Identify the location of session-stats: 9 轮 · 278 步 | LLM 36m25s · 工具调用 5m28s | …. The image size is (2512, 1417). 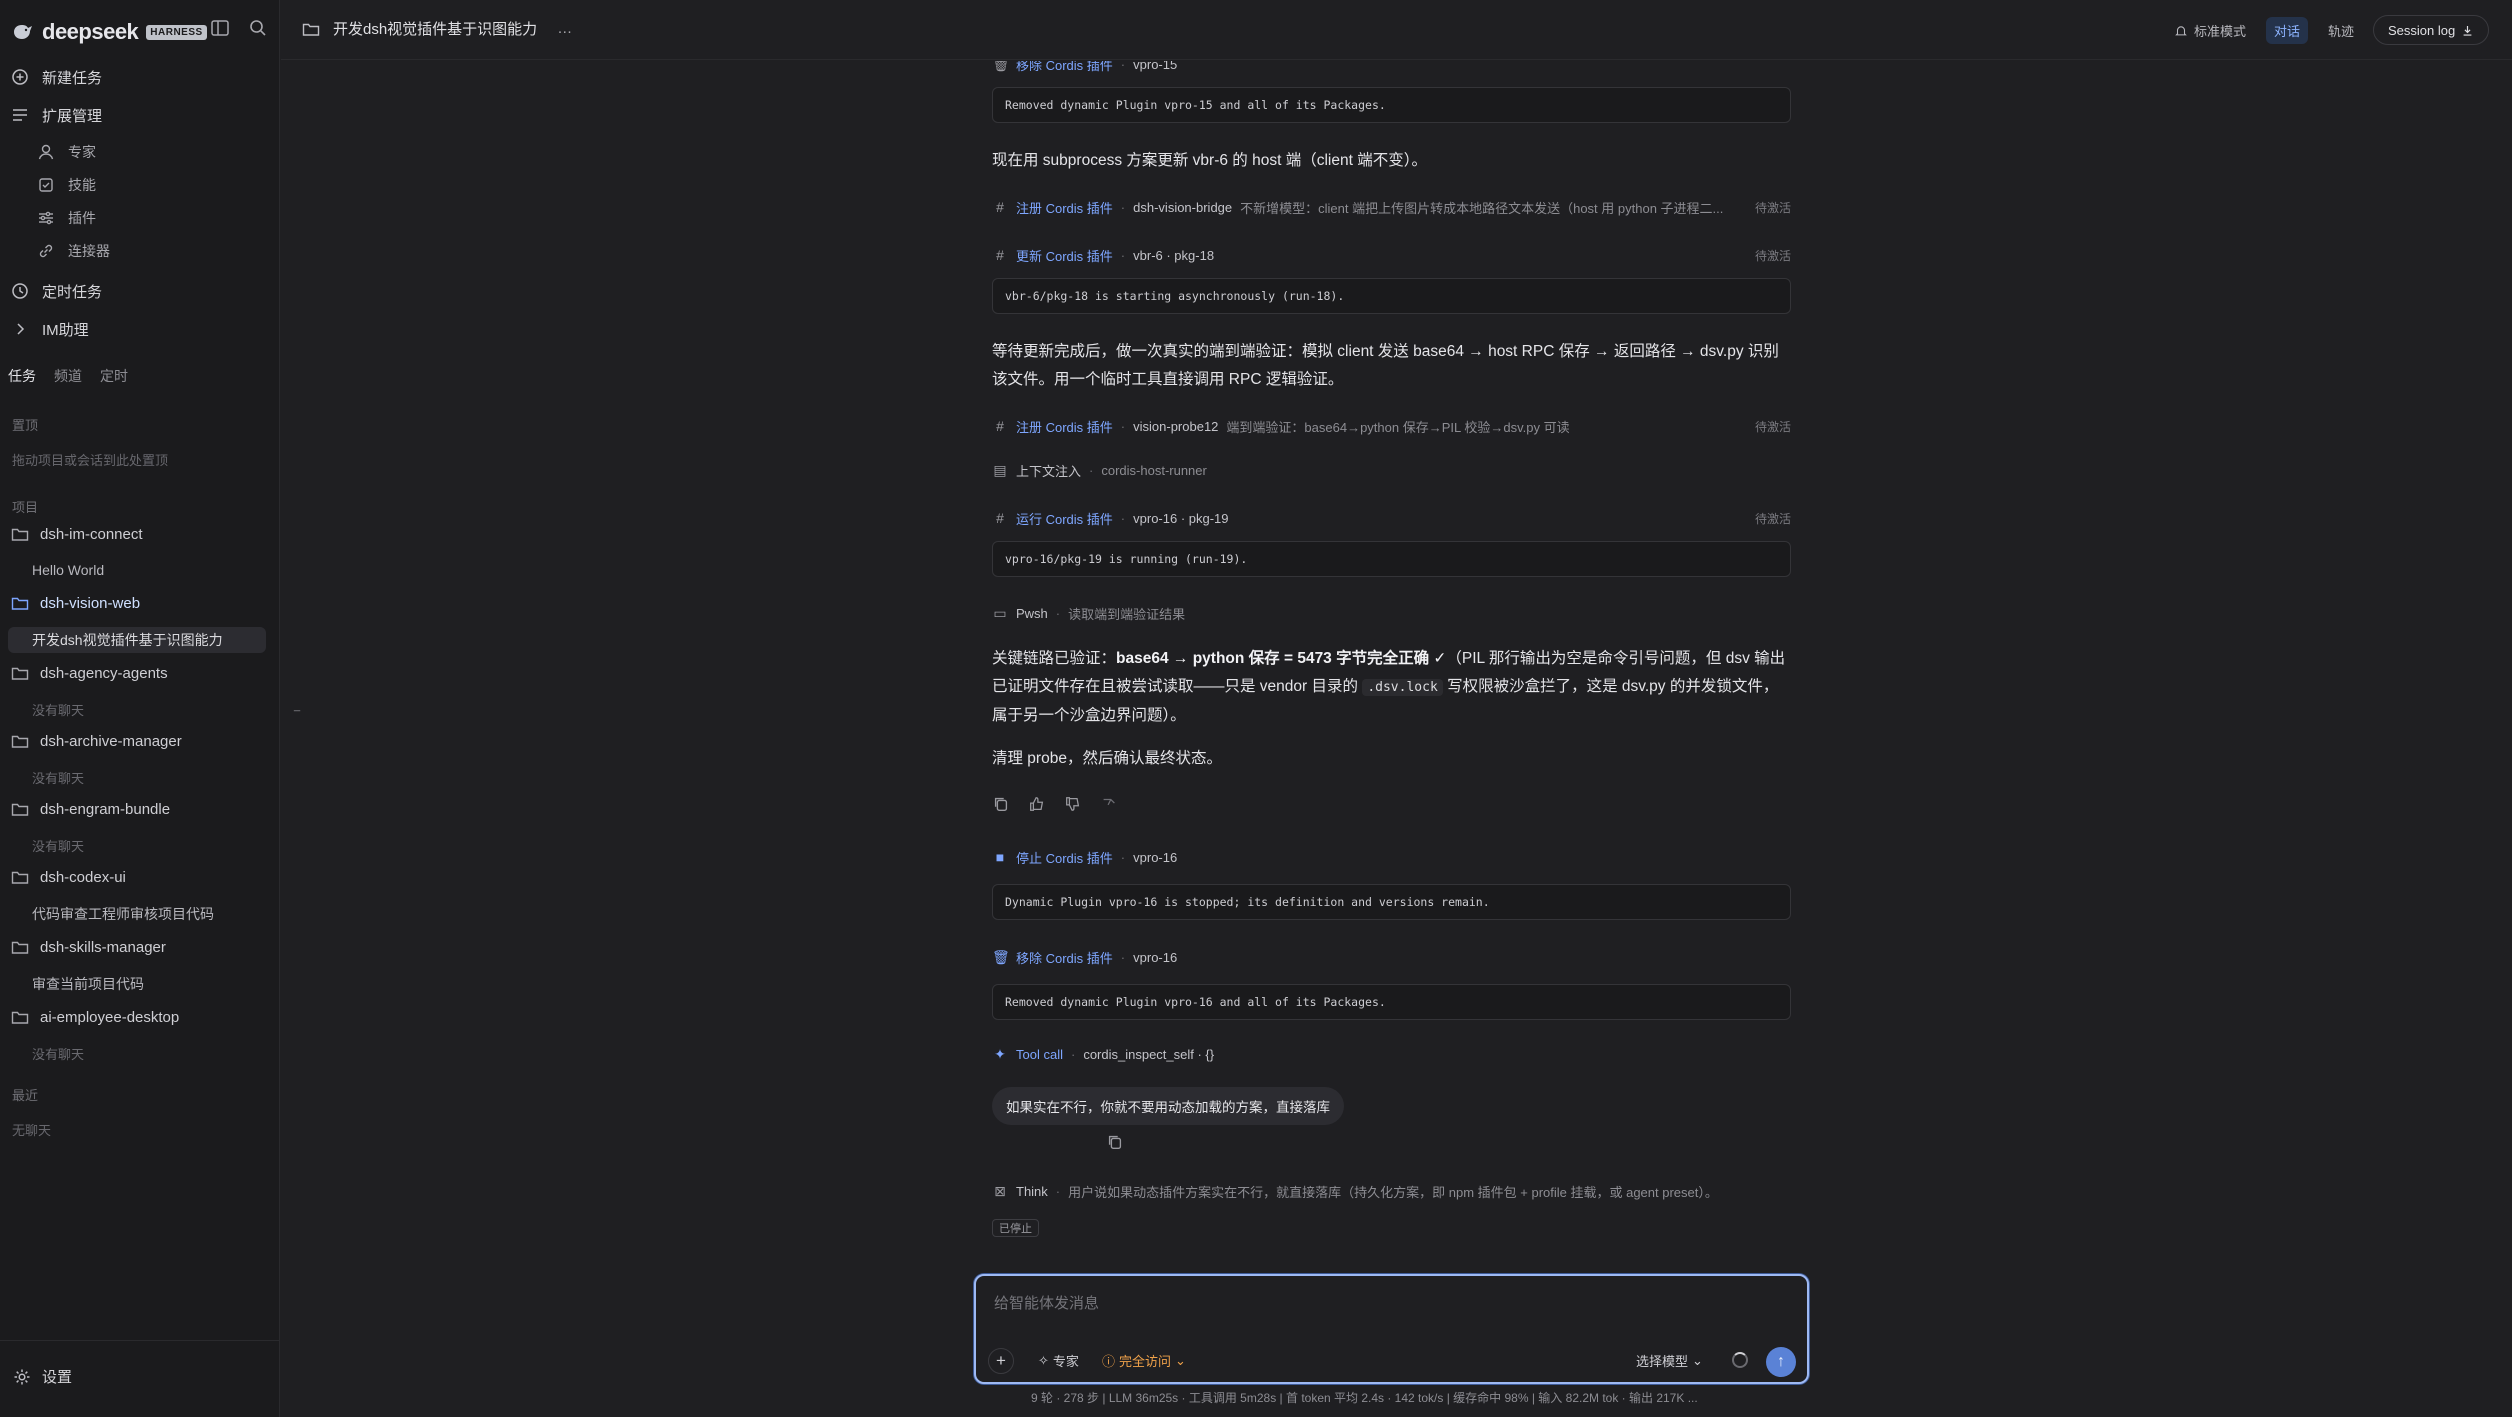
(1364, 1398).